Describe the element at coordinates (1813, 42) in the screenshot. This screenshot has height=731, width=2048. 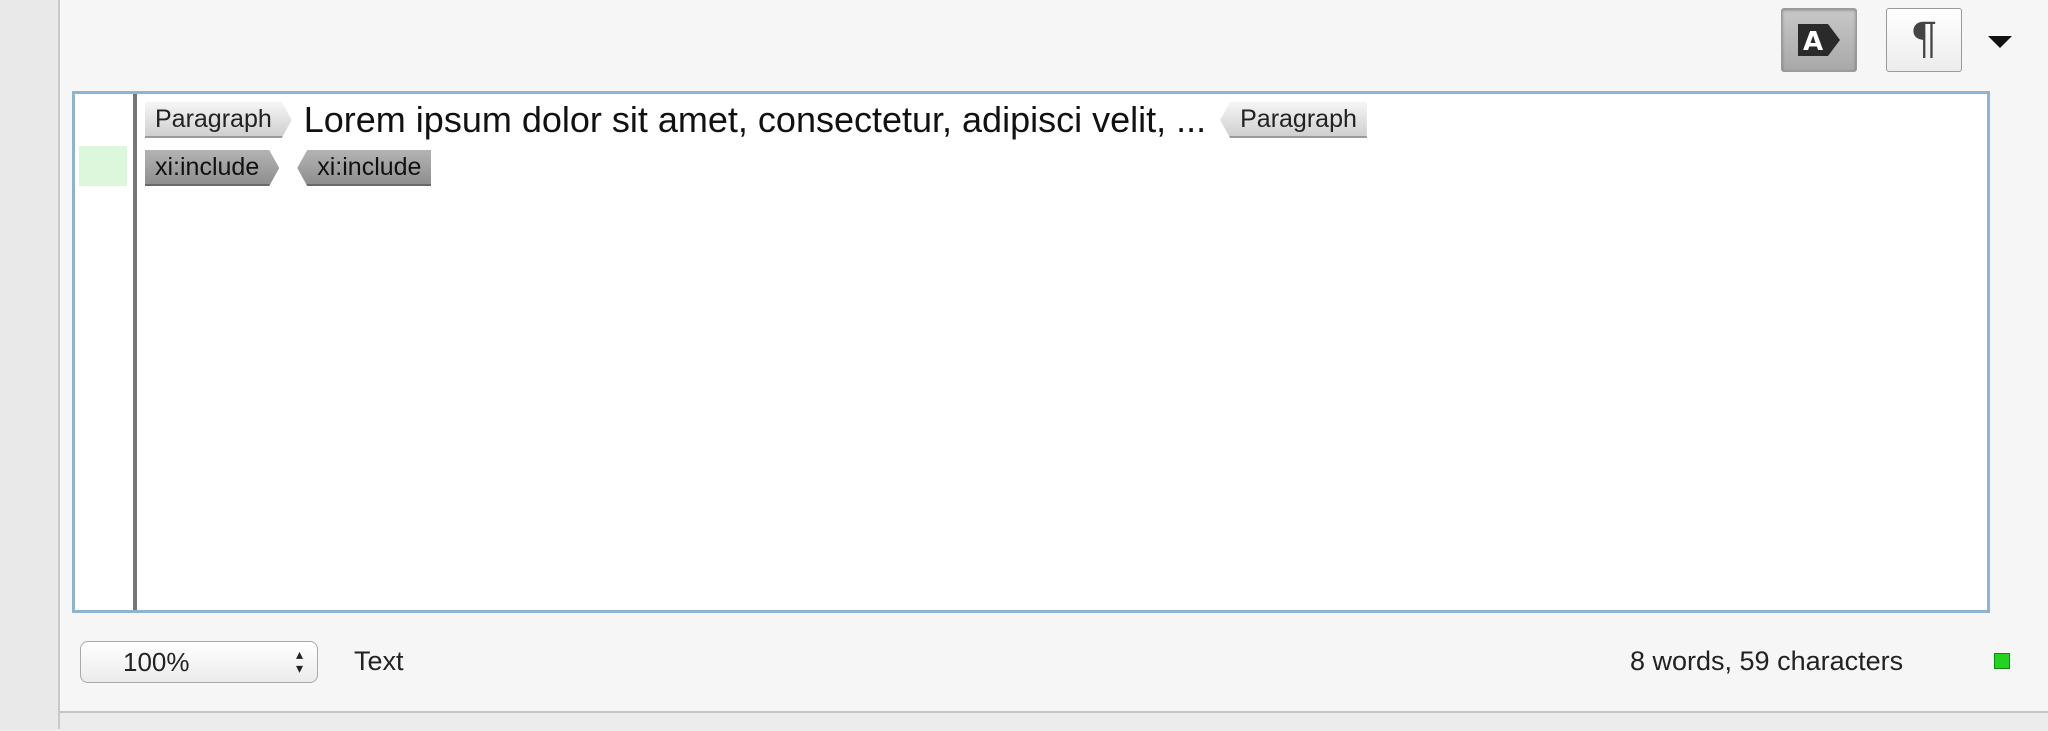
I see `svg-text: A` at that location.